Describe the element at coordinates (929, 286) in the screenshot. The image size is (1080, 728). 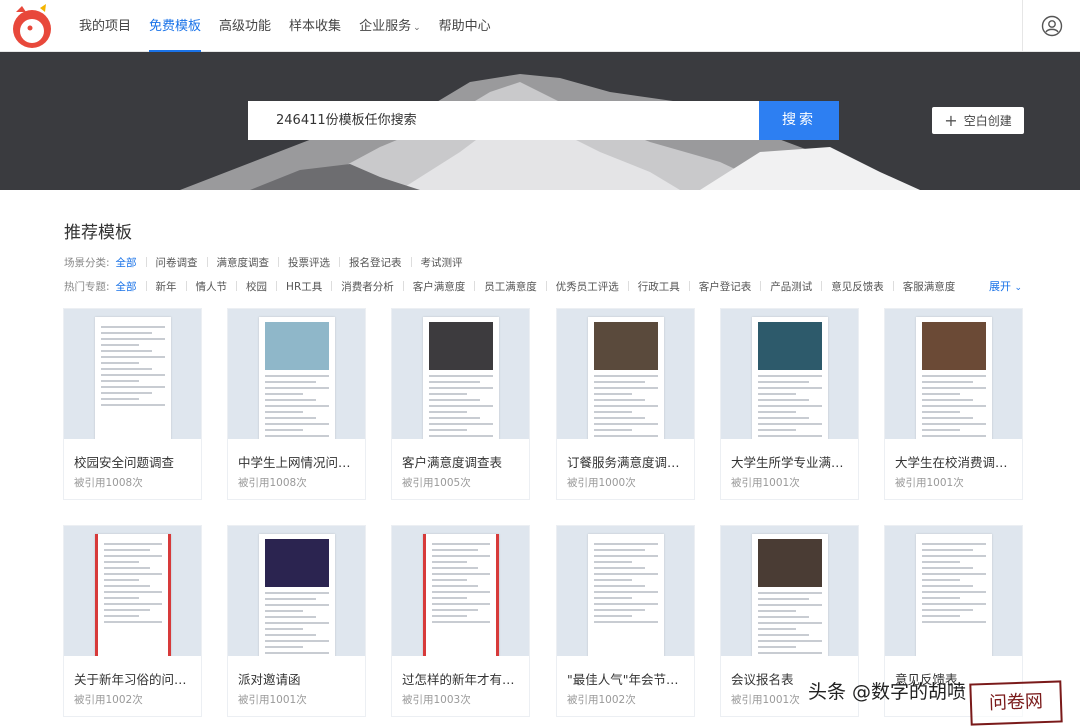
I see `filter-chip: 客服满意度` at that location.